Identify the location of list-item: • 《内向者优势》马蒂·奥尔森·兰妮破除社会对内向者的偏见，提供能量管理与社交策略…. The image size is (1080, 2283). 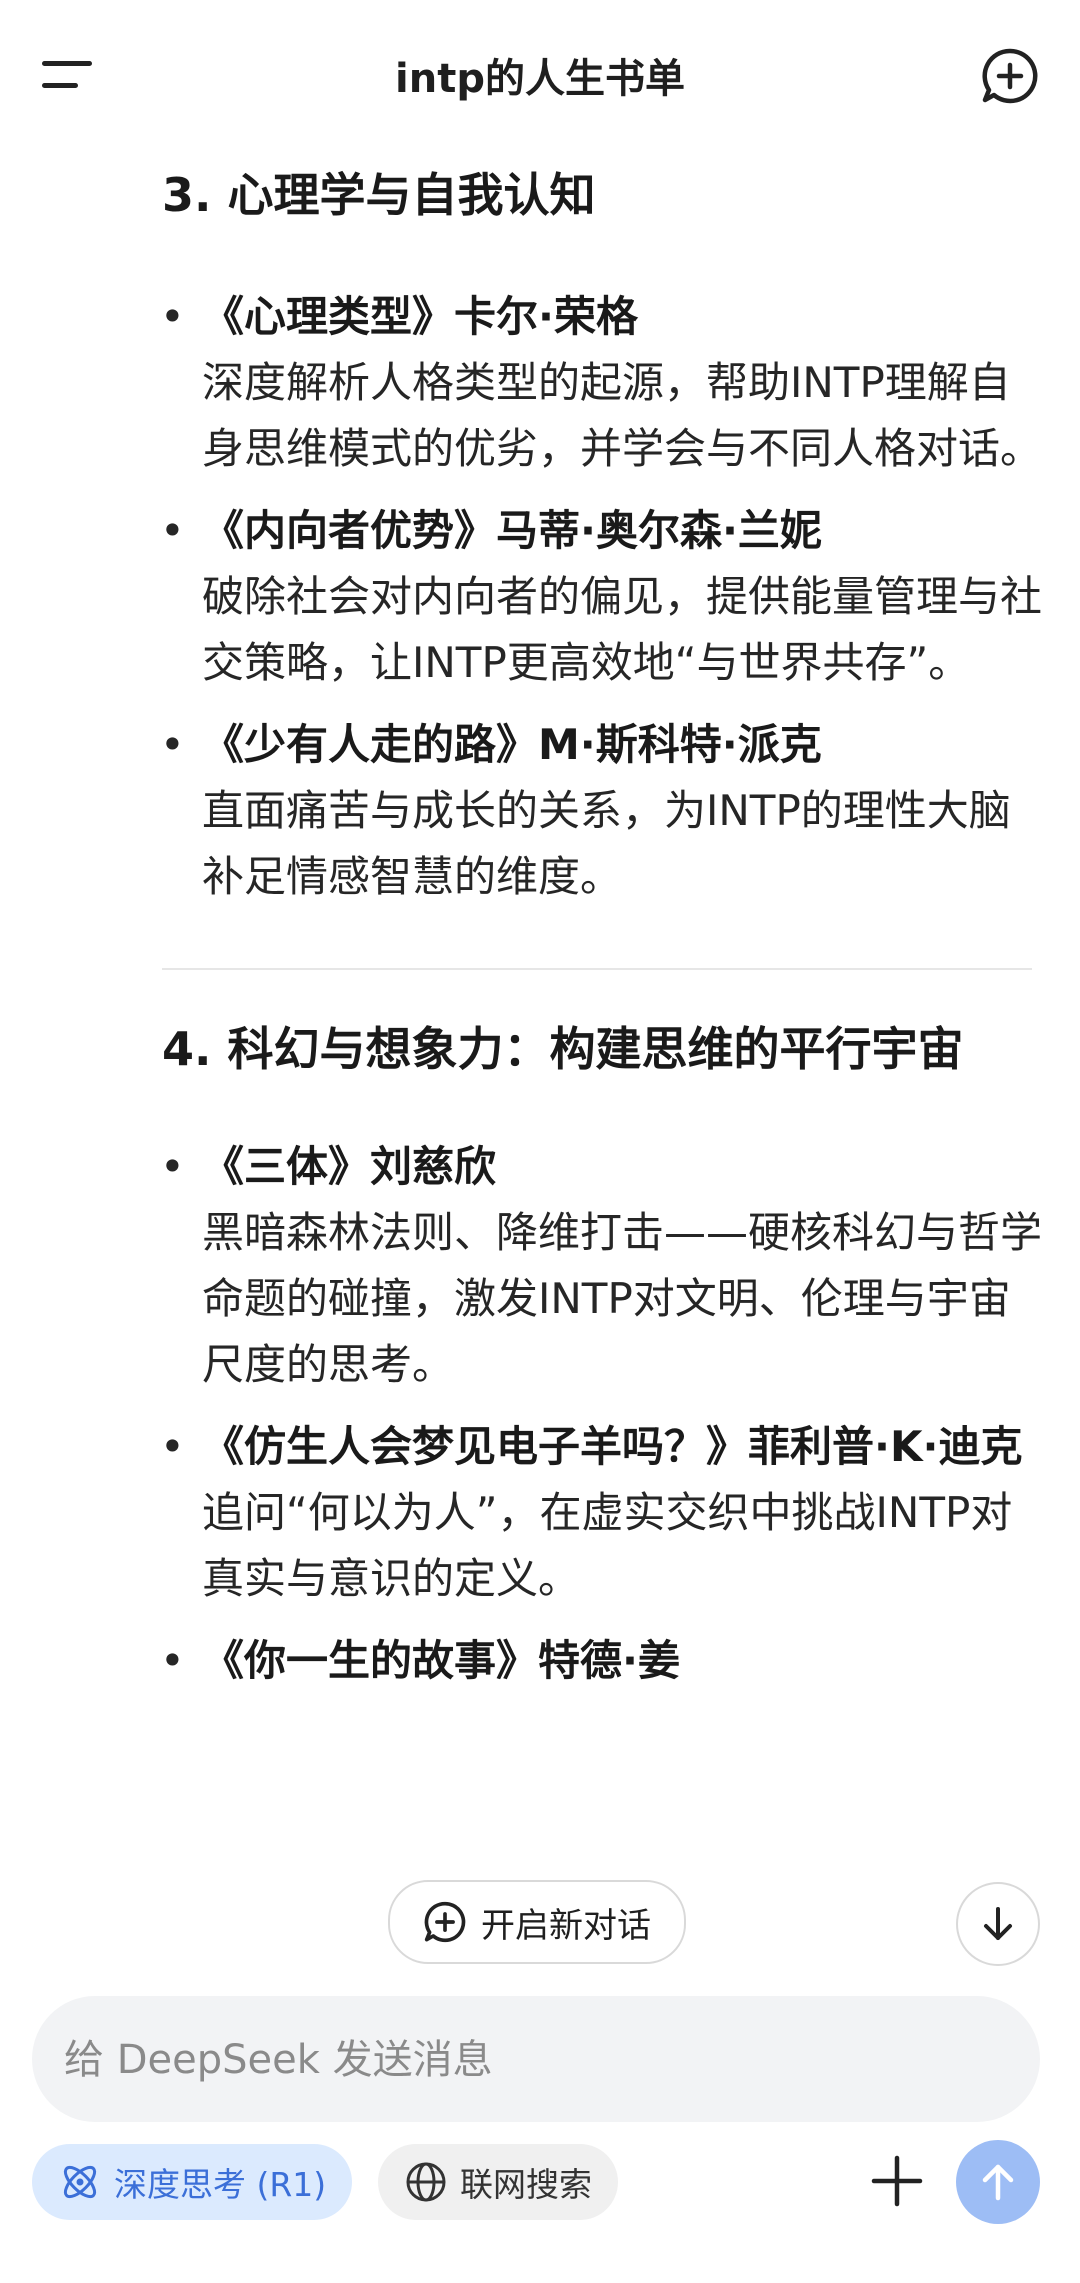
(601, 597).